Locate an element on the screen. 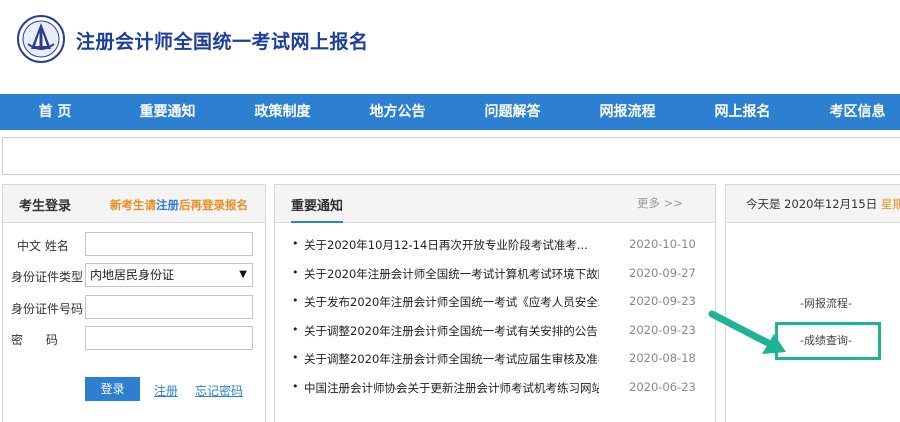 This screenshot has width=900, height=422. score-query-highlight is located at coordinates (828, 341).